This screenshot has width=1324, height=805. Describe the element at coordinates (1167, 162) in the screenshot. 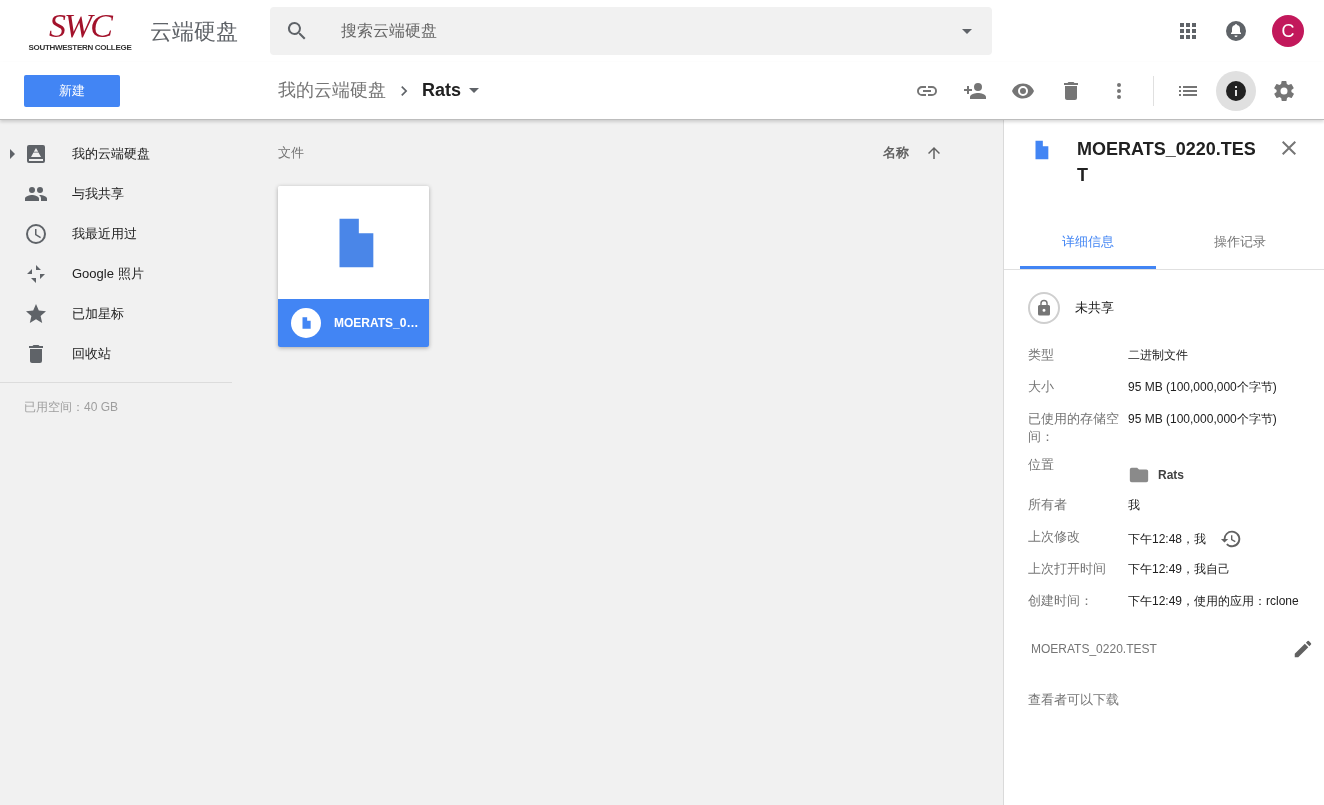

I see `file-title: MOERATS_0220.TEST` at that location.